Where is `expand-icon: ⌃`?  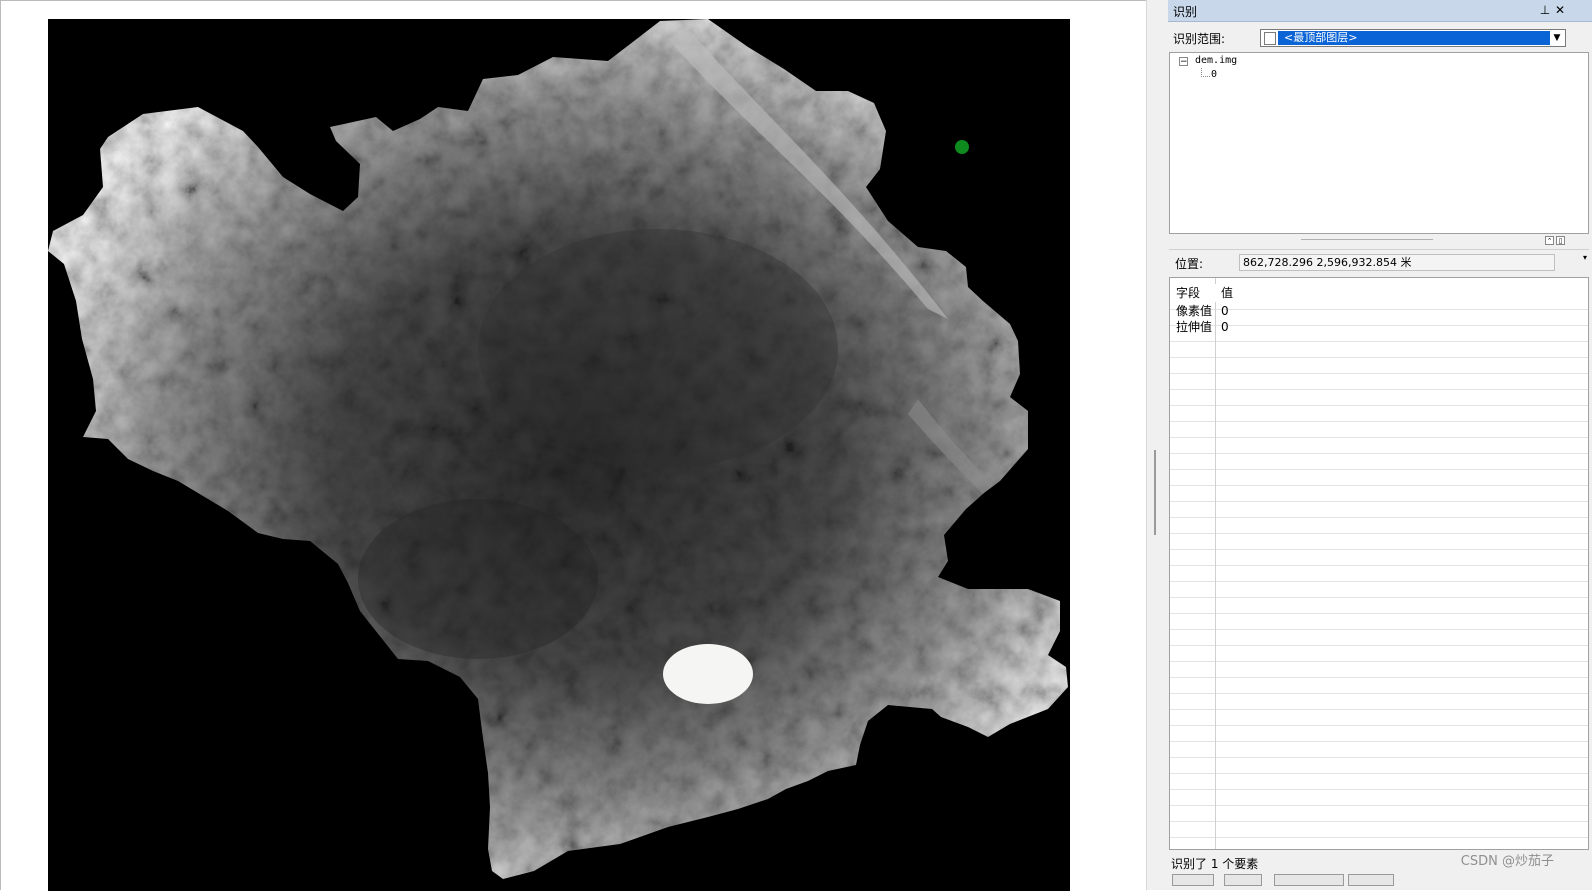 expand-icon: ⌃ is located at coordinates (1549, 240).